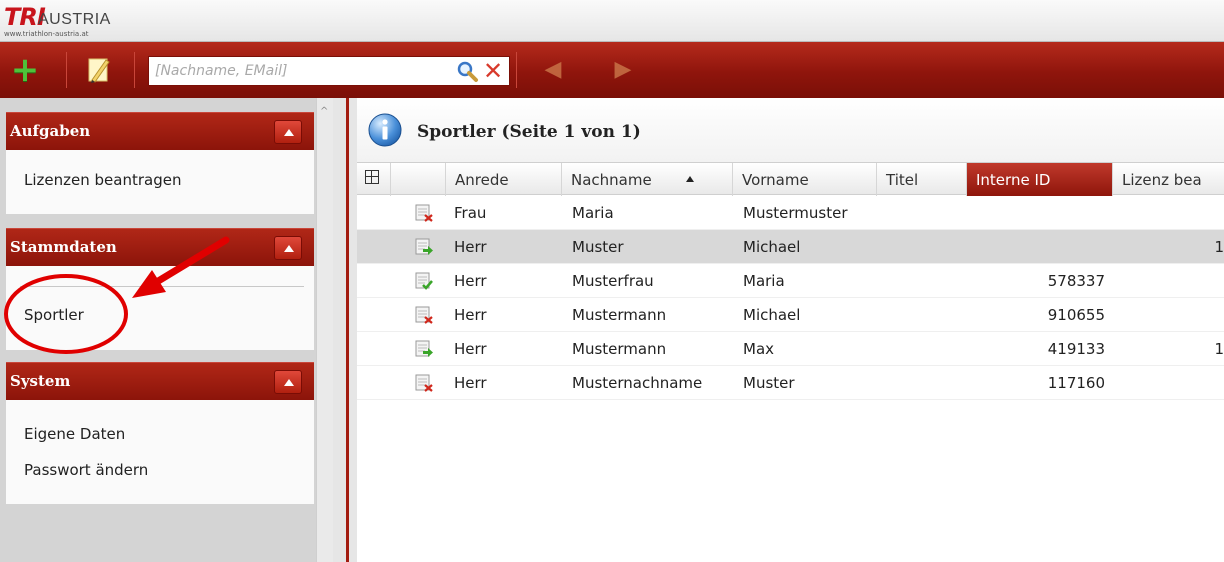  I want to click on cell-interne-id: 578337, so click(1076, 281).